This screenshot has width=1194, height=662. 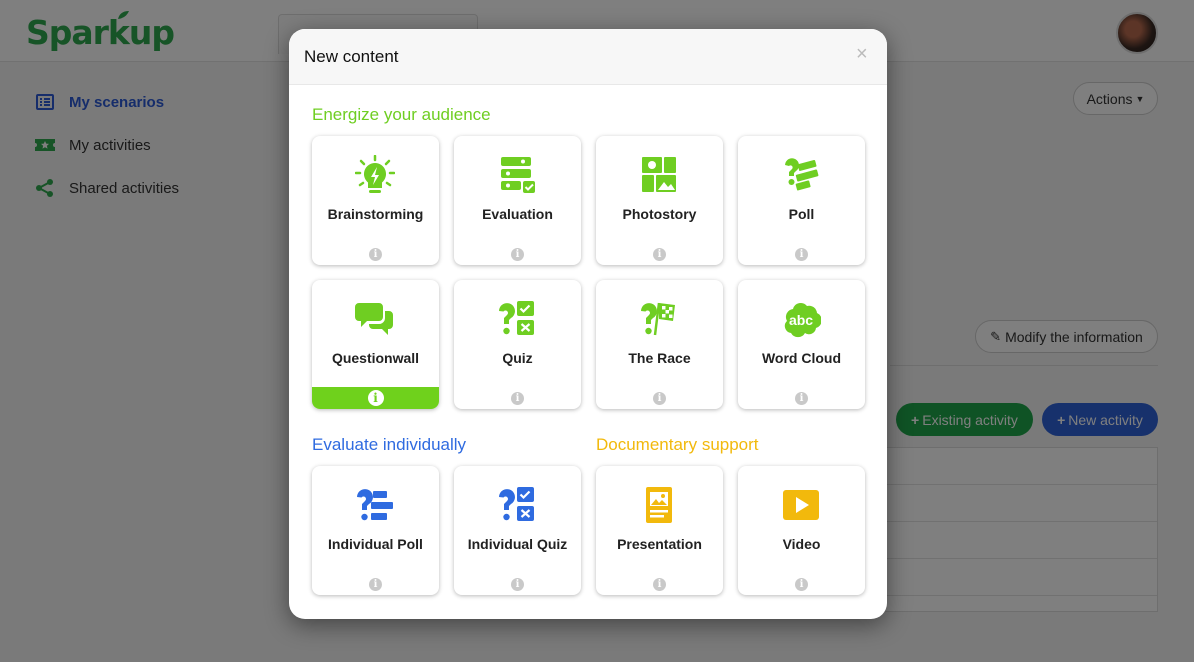 What do you see at coordinates (374, 319) in the screenshot?
I see `speech-bubbles-icon` at bounding box center [374, 319].